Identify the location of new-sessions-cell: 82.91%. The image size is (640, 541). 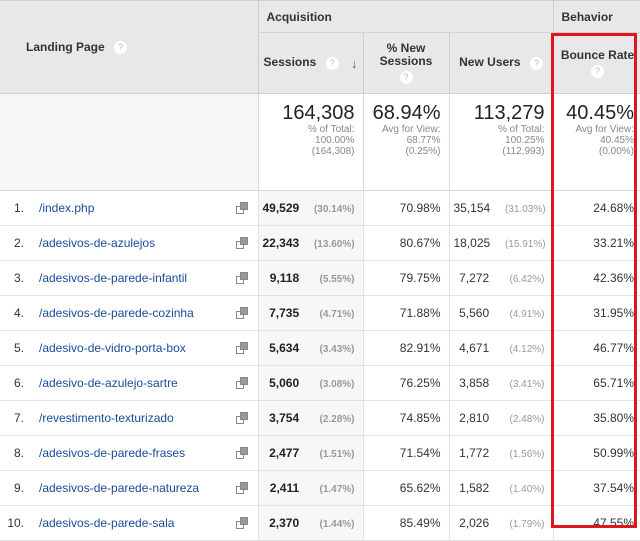
(406, 348).